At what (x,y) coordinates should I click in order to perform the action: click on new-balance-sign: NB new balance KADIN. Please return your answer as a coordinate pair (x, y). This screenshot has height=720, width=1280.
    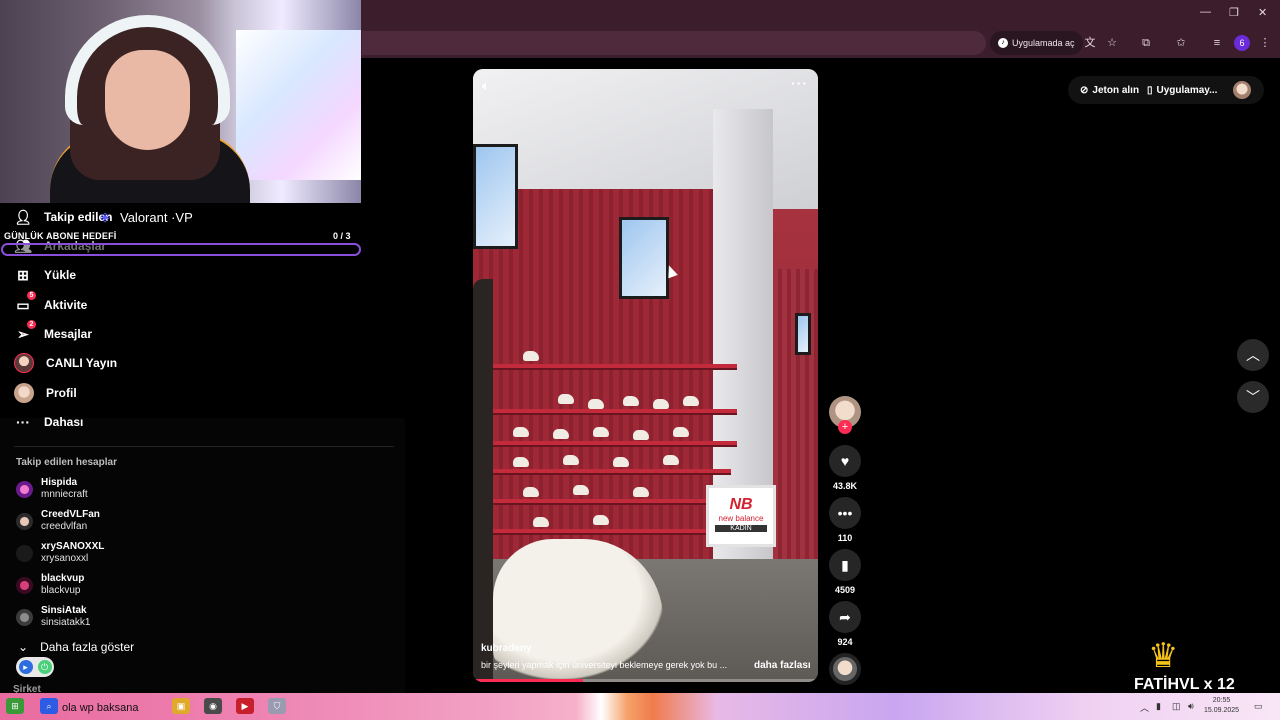
    Looking at the image, I should click on (741, 516).